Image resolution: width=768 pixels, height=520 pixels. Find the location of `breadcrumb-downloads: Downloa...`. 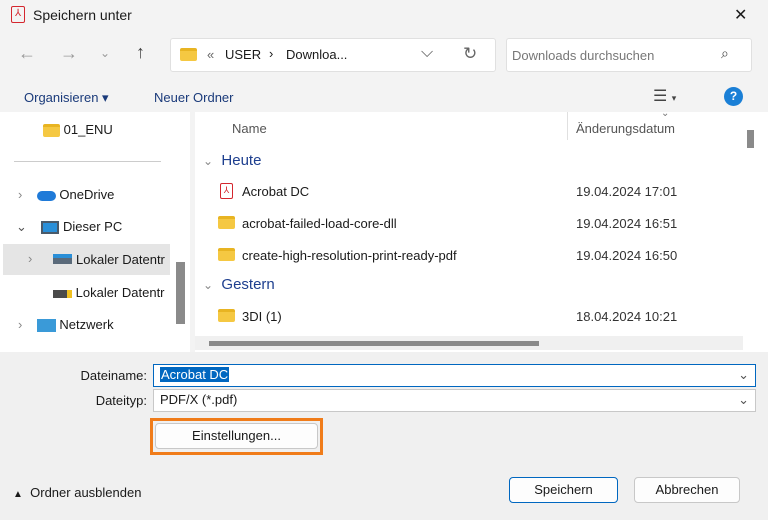

breadcrumb-downloads: Downloa... is located at coordinates (316, 54).